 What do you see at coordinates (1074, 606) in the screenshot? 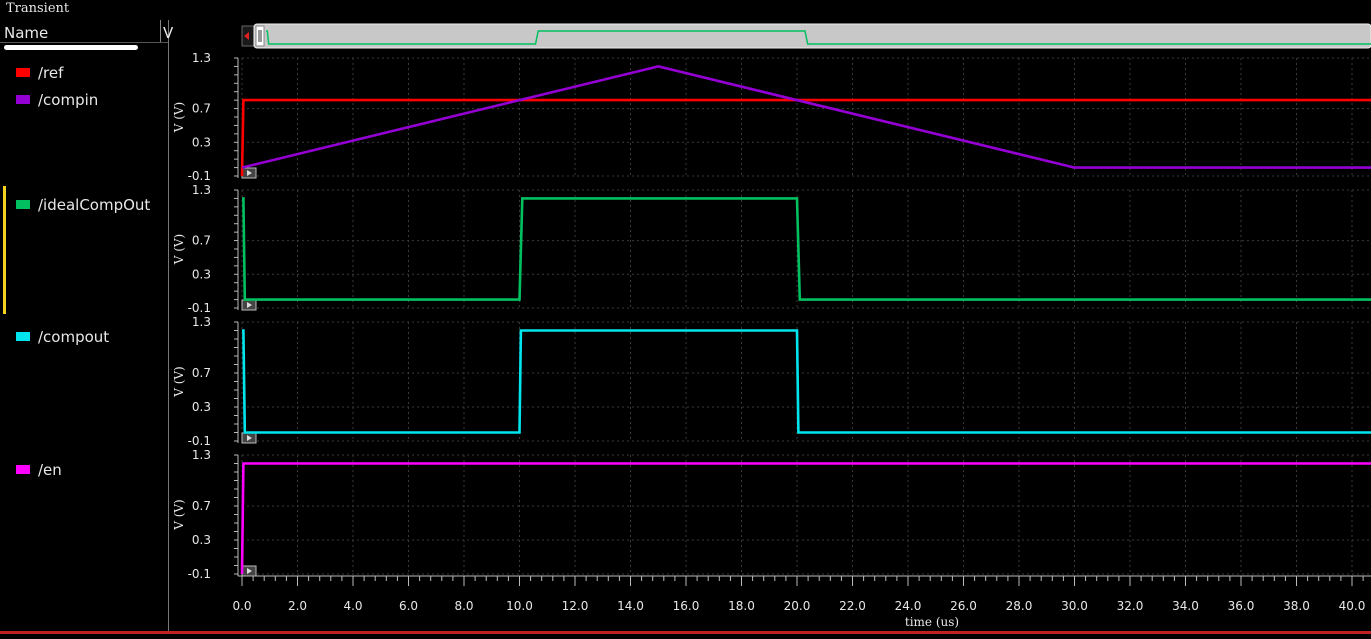
I see `x-tick-label: 30.0` at bounding box center [1074, 606].